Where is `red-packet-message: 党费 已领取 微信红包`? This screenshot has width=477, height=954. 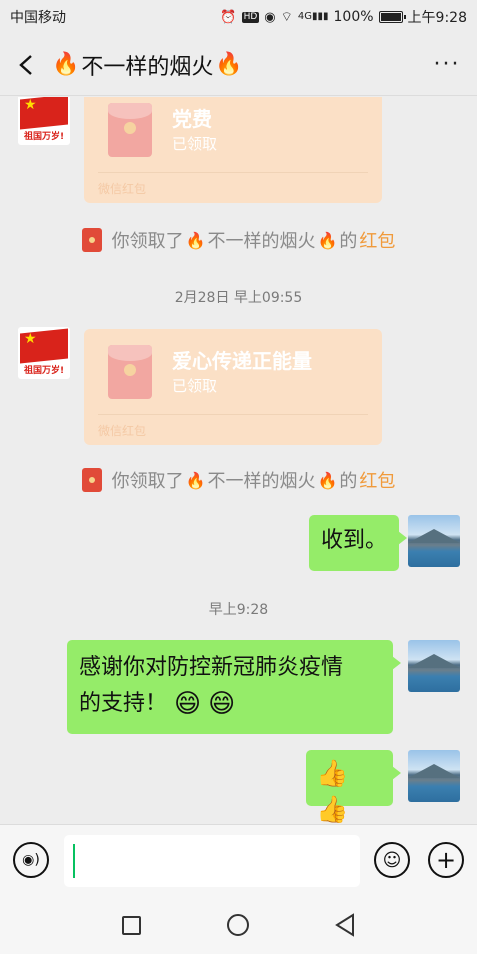
red-packet-message: 党费 已领取 微信红包 is located at coordinates (233, 150).